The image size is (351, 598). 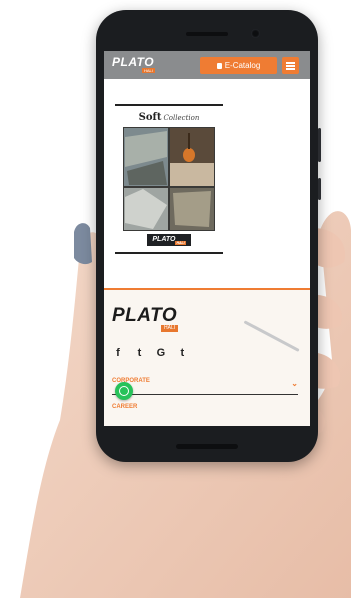 What do you see at coordinates (161, 353) in the screenshot?
I see `google-icon: G` at bounding box center [161, 353].